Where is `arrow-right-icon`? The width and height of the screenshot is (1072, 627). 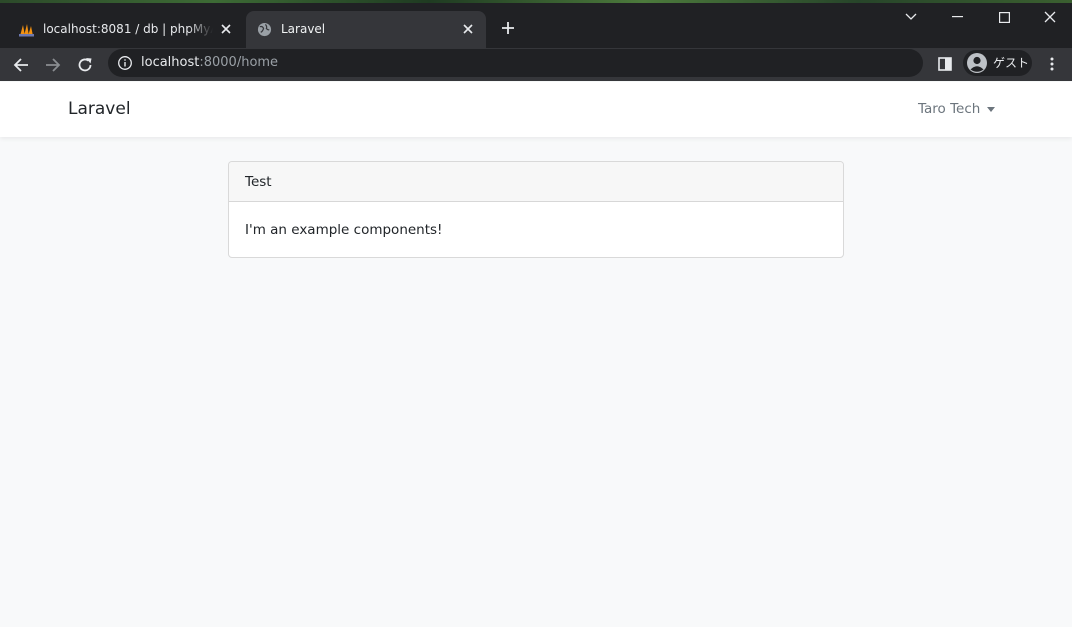
arrow-right-icon is located at coordinates (53, 65).